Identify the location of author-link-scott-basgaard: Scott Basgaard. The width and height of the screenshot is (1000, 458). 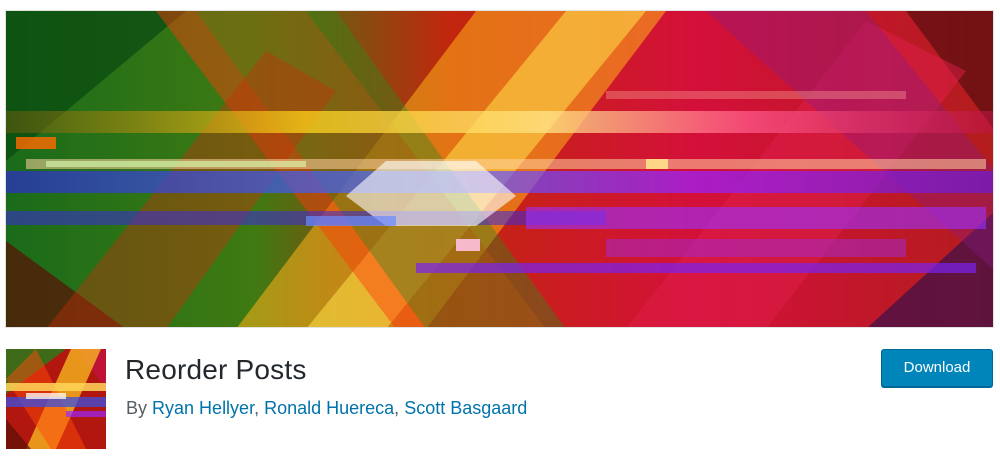
(465, 408).